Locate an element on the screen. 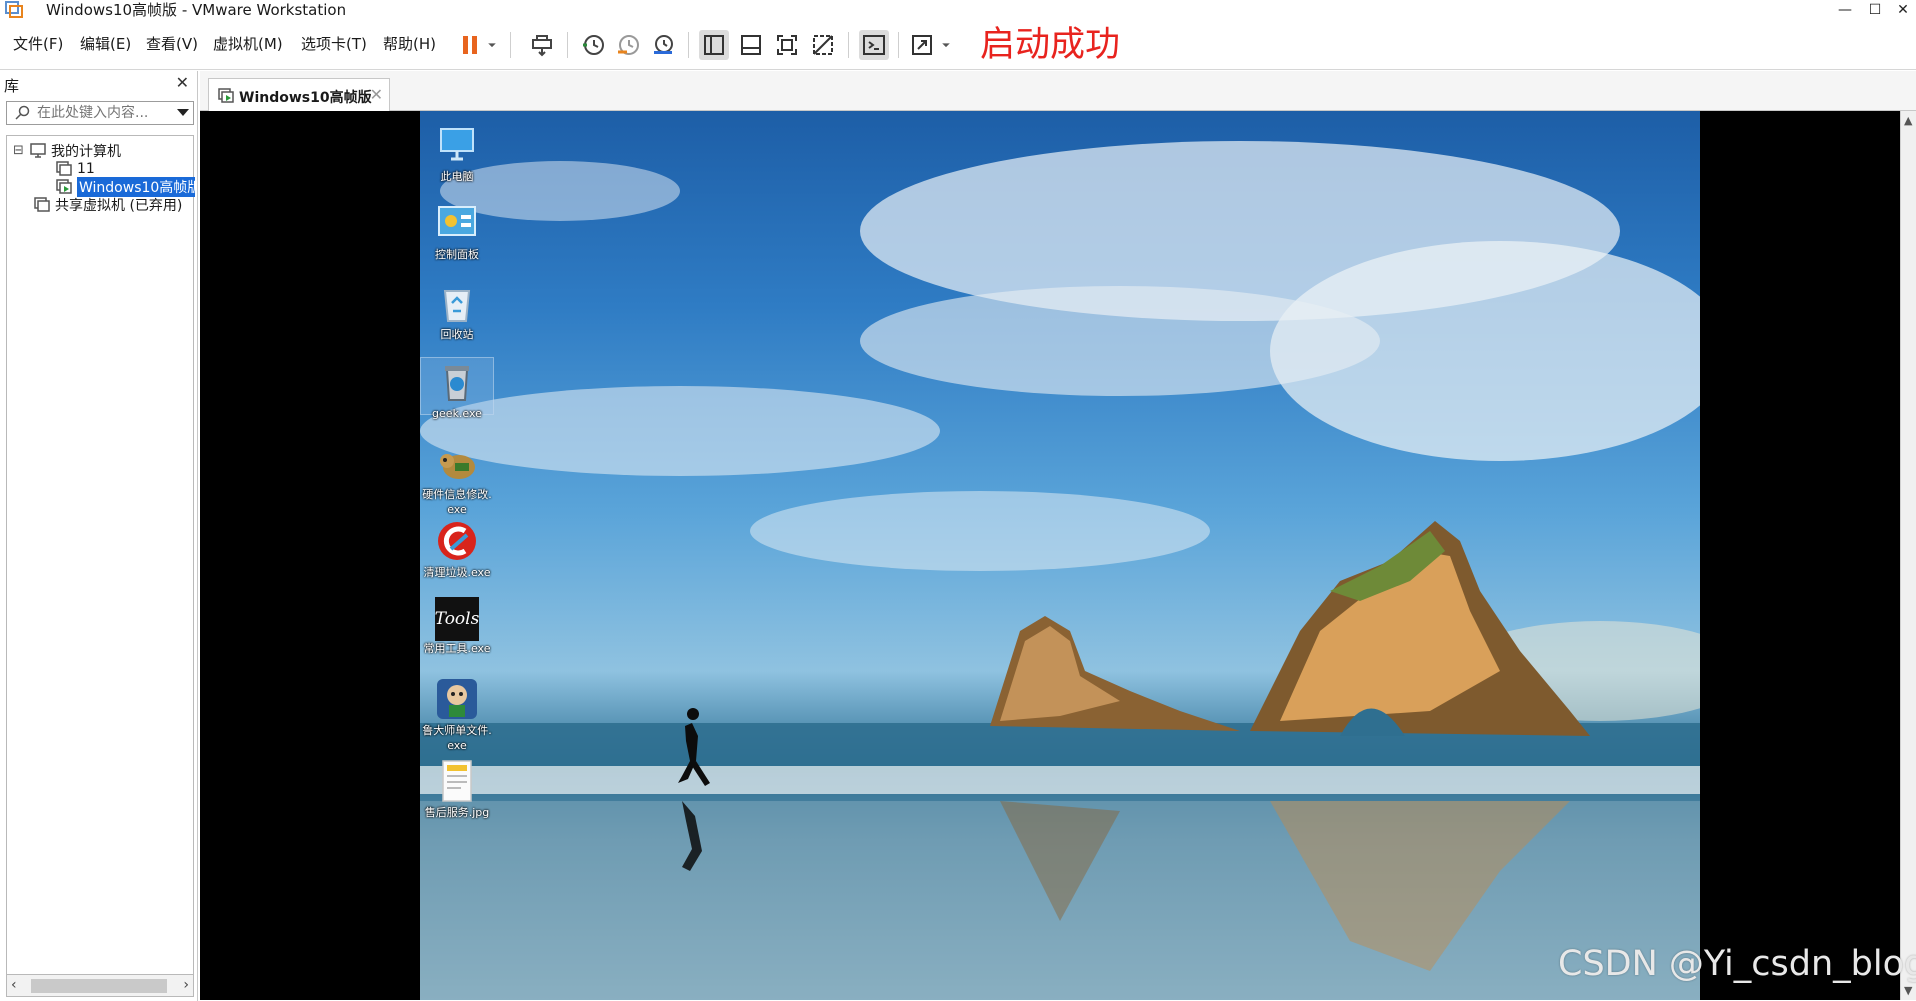 The width and height of the screenshot is (1916, 1001). computer-icon is located at coordinates (38, 150).